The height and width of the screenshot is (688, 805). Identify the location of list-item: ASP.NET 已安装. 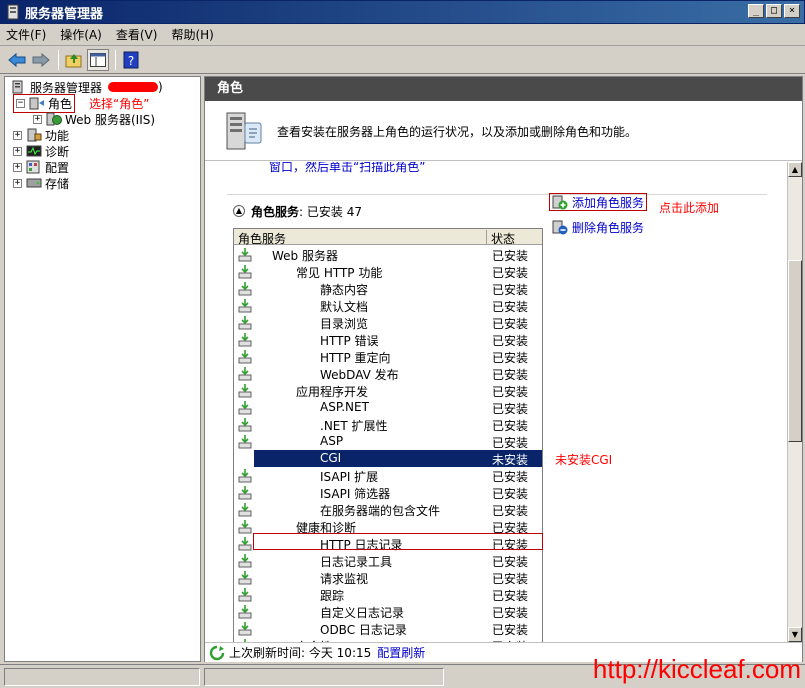
(388, 407).